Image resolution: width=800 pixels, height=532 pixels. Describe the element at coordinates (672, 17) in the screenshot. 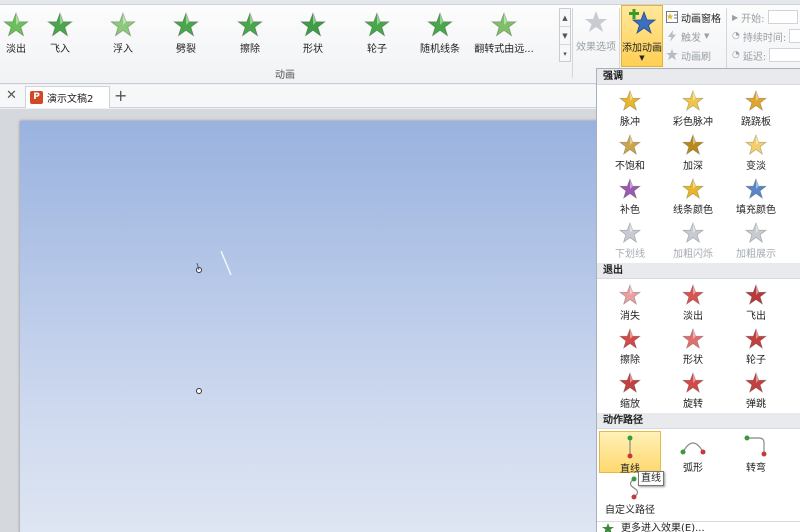

I see `animation-pane-icon` at that location.